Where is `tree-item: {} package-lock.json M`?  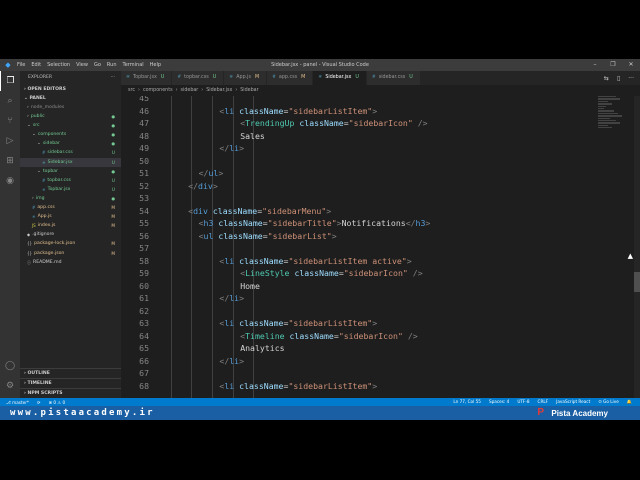
tree-item: {} package-lock.json M is located at coordinates (70, 243).